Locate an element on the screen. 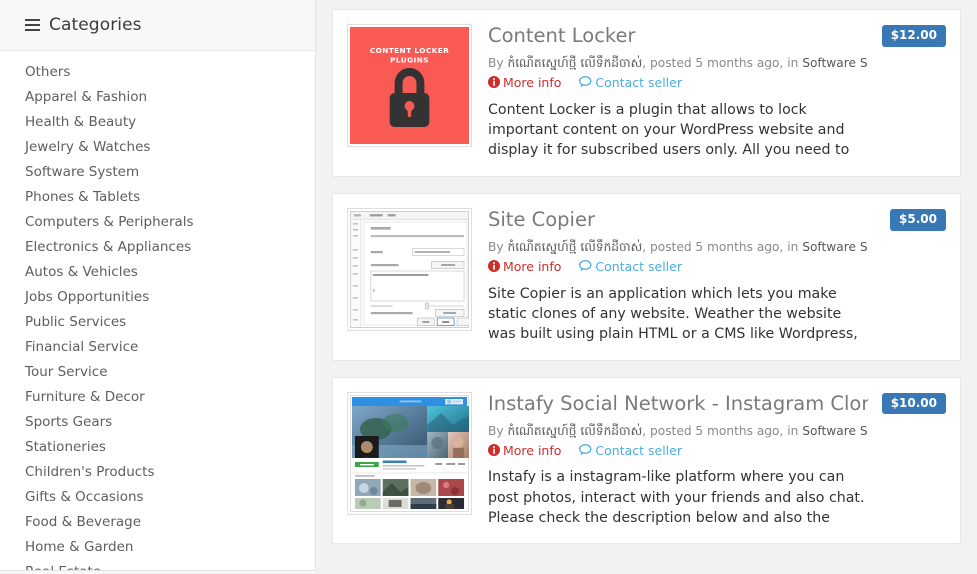 This screenshot has height=574, width=977. sidebar-title: Categories is located at coordinates (95, 24).